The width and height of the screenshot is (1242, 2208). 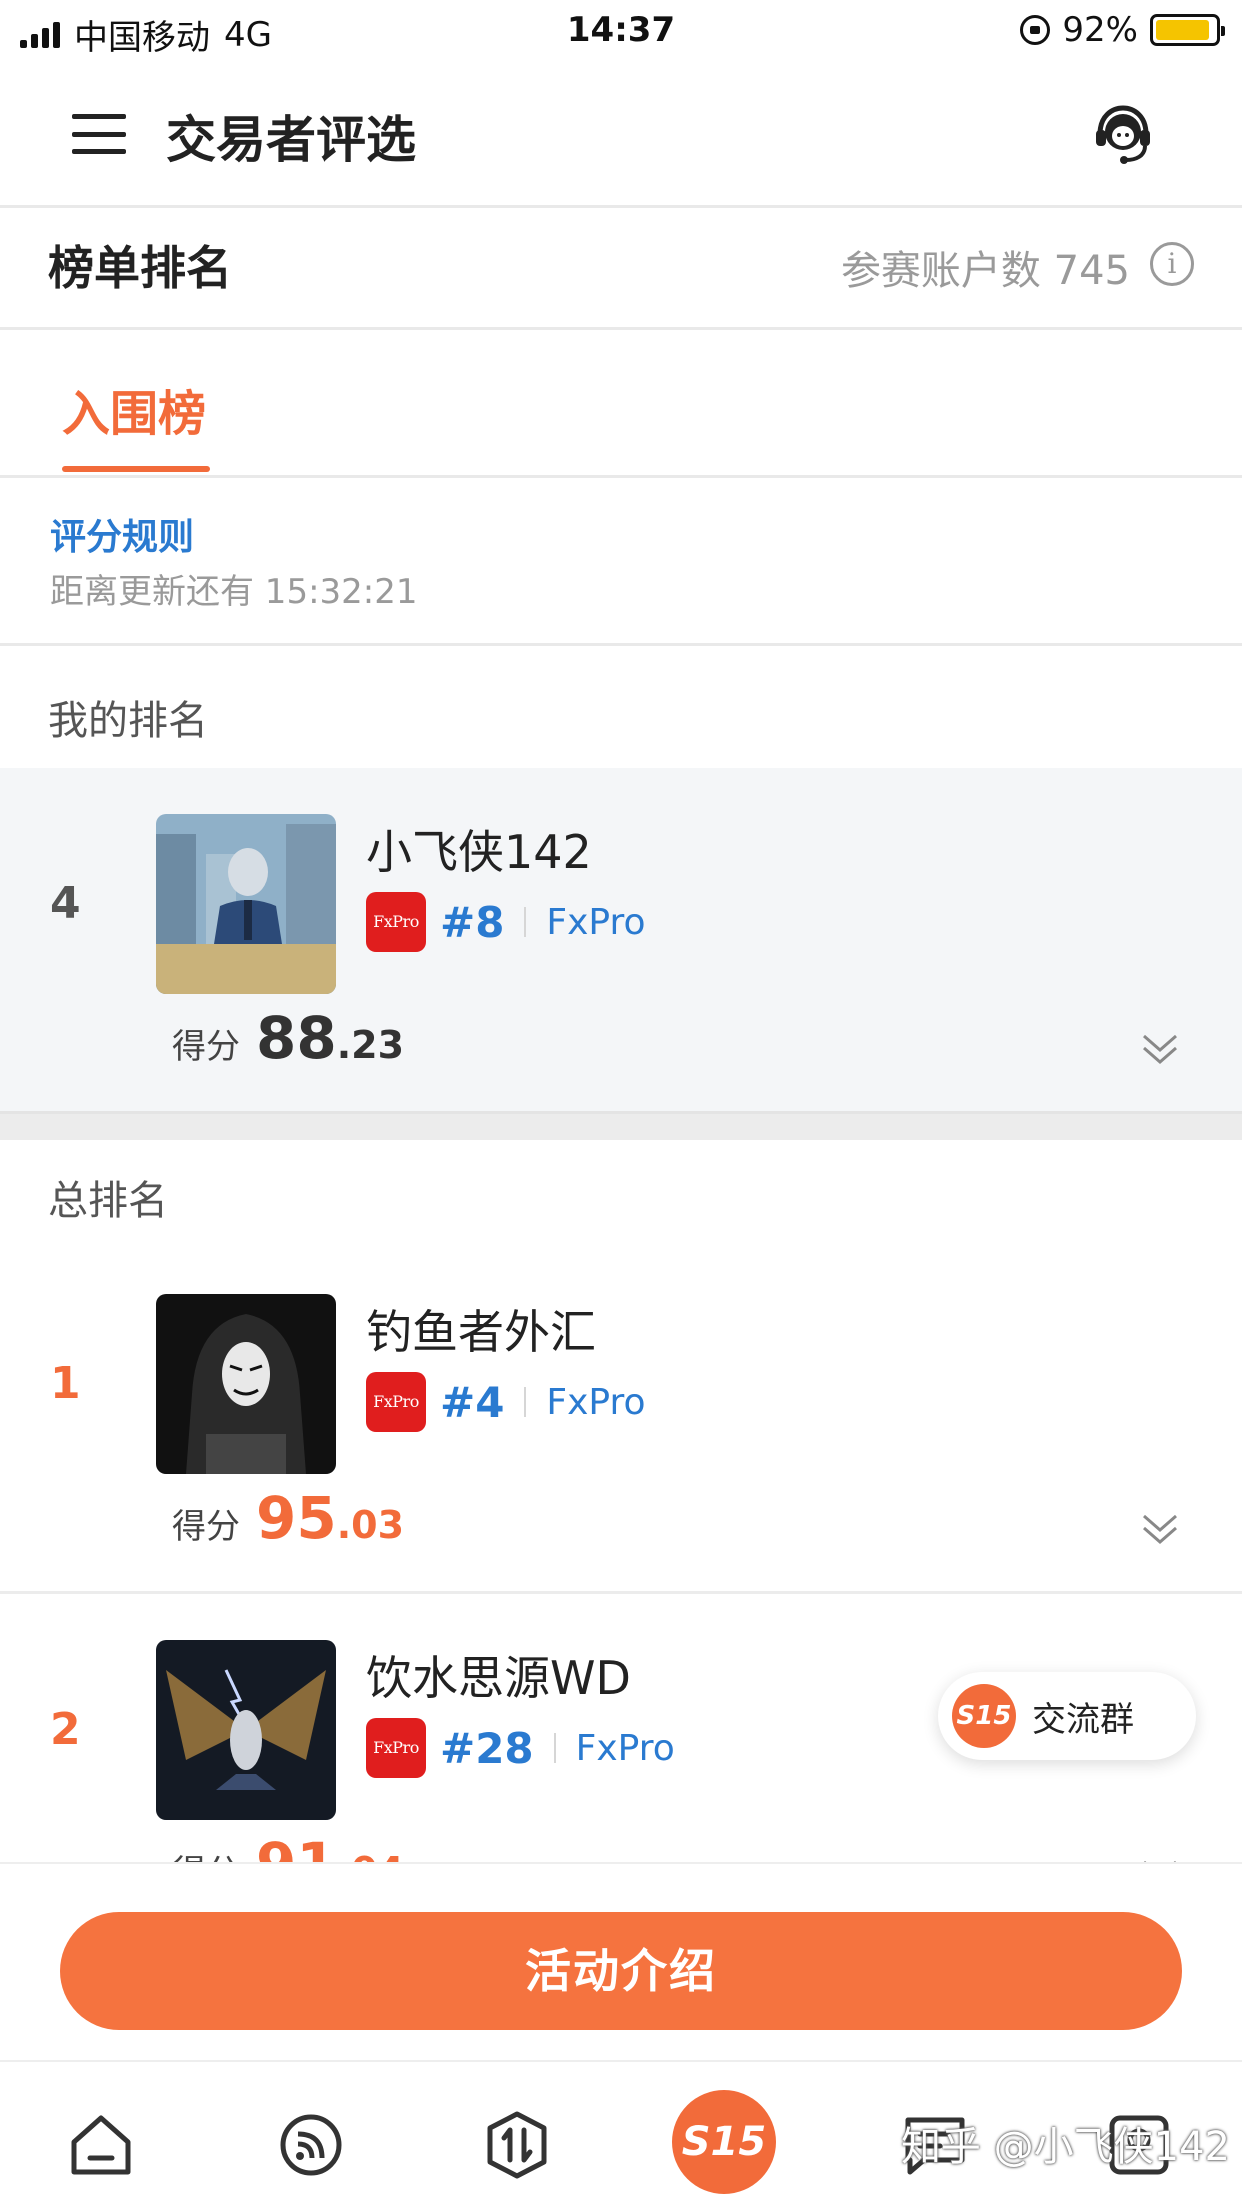 What do you see at coordinates (479, 852) in the screenshot?
I see `trader-name: 小飞侠142` at bounding box center [479, 852].